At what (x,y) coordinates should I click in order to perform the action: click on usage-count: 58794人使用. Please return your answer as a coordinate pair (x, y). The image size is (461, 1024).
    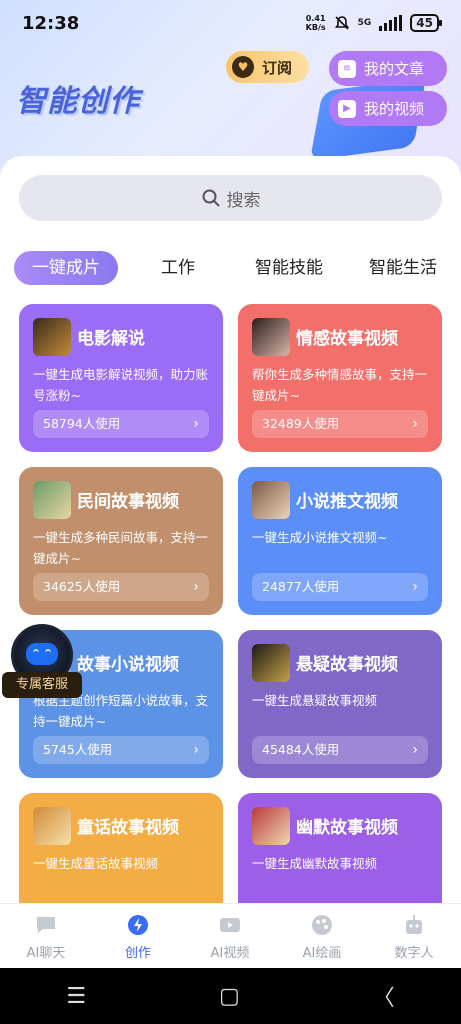
    Looking at the image, I should click on (82, 423).